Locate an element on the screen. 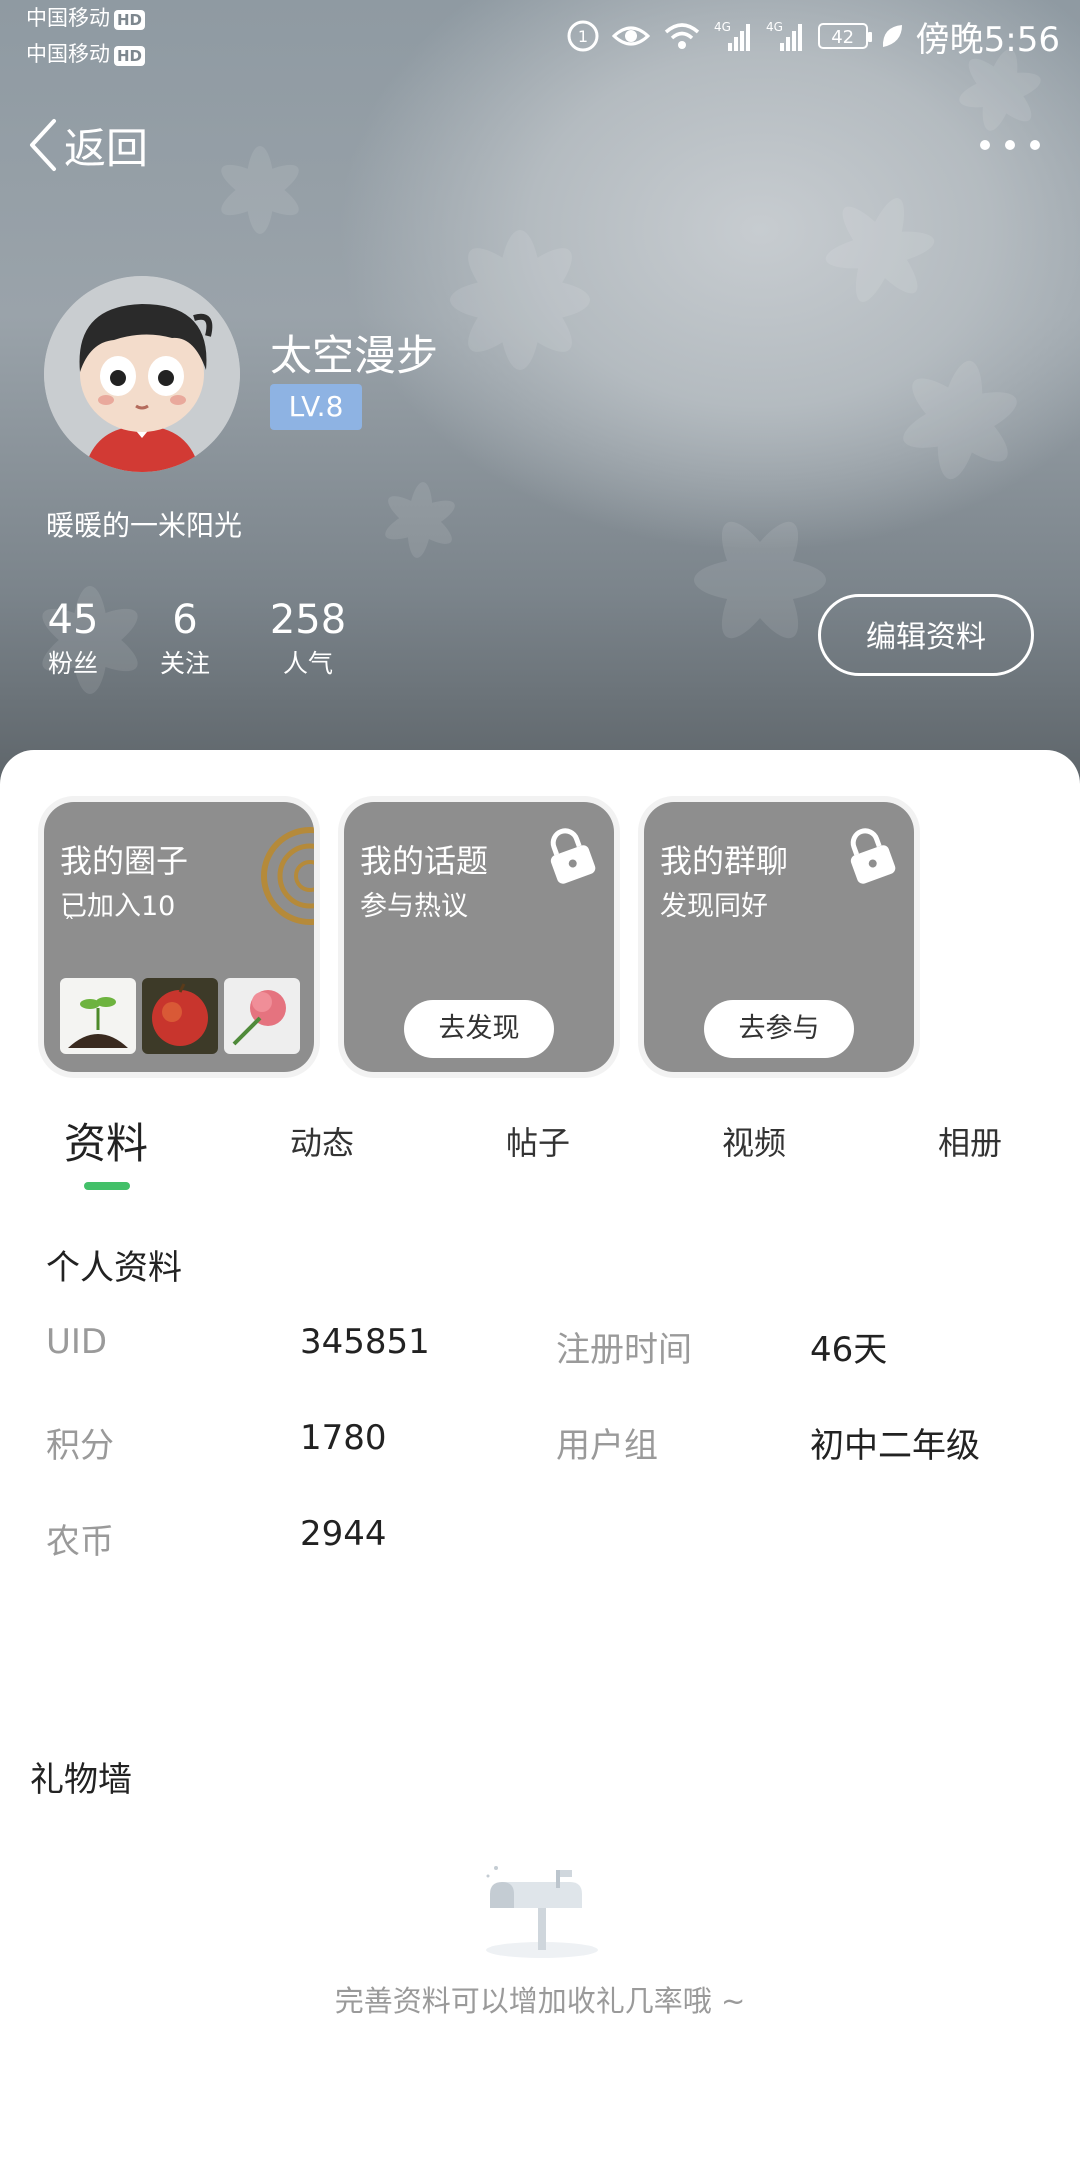 The image size is (1080, 2160). more-options-button is located at coordinates (1010, 145).